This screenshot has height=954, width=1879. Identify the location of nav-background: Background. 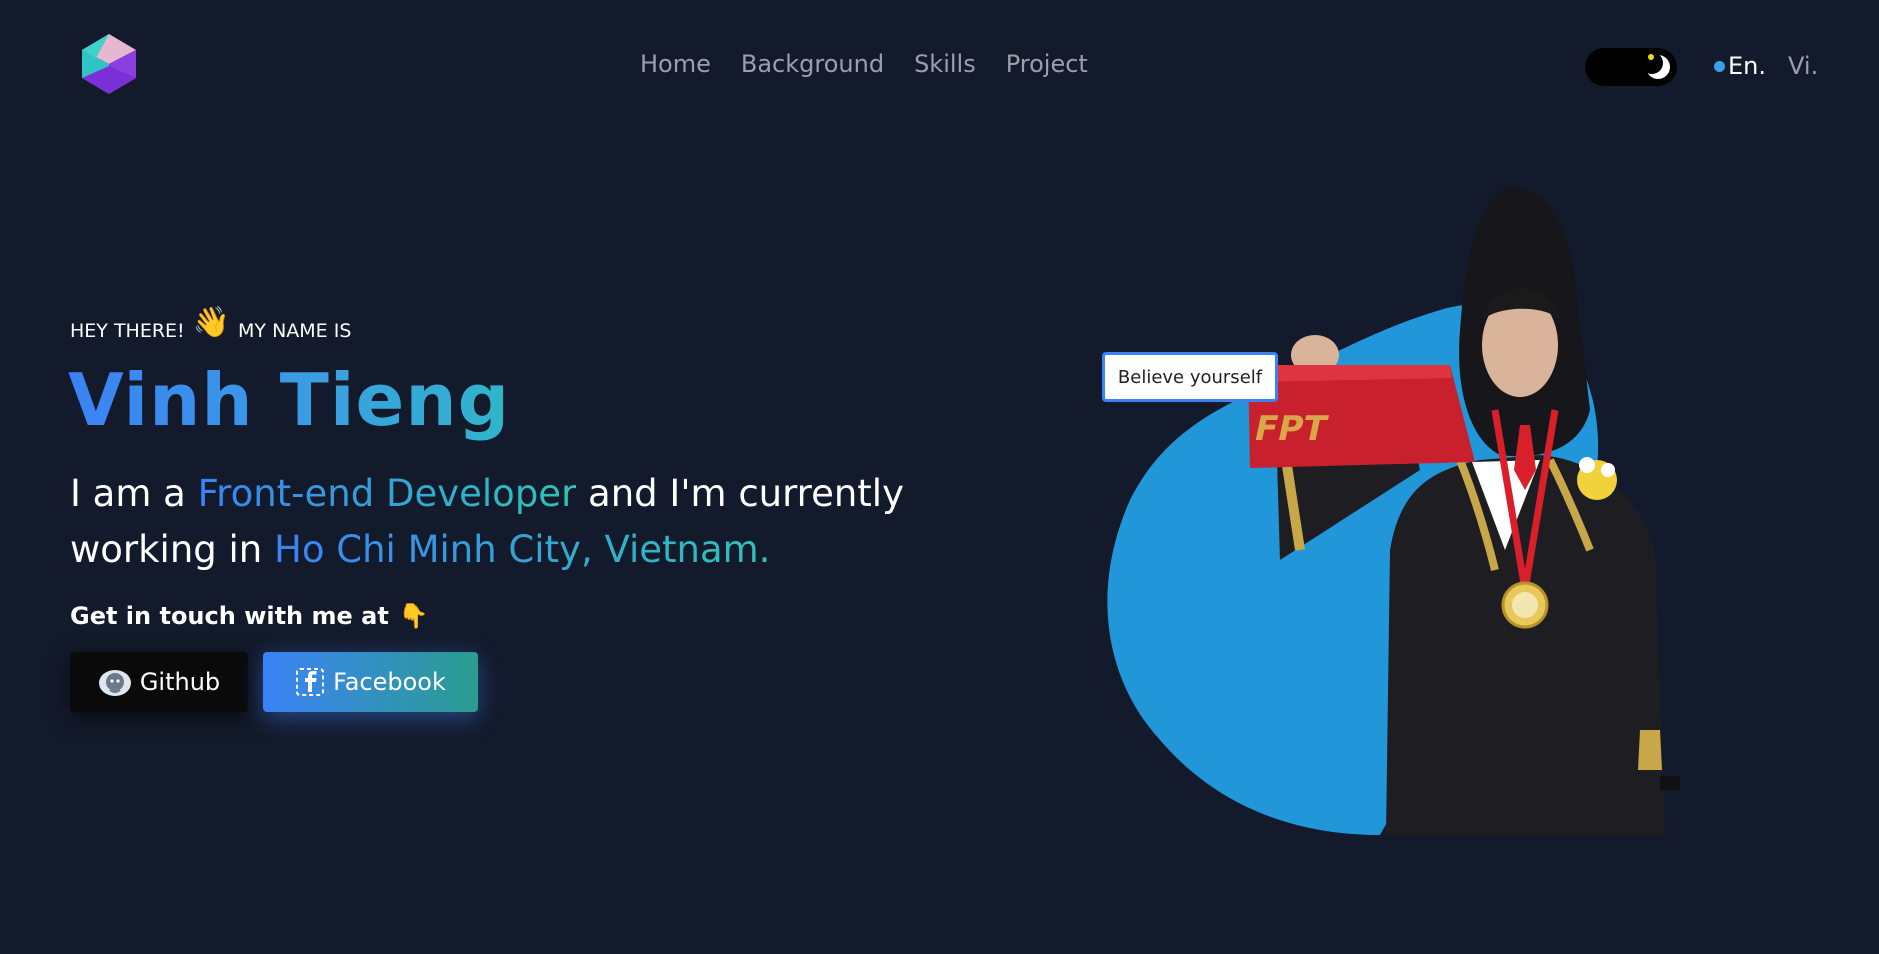
(812, 64).